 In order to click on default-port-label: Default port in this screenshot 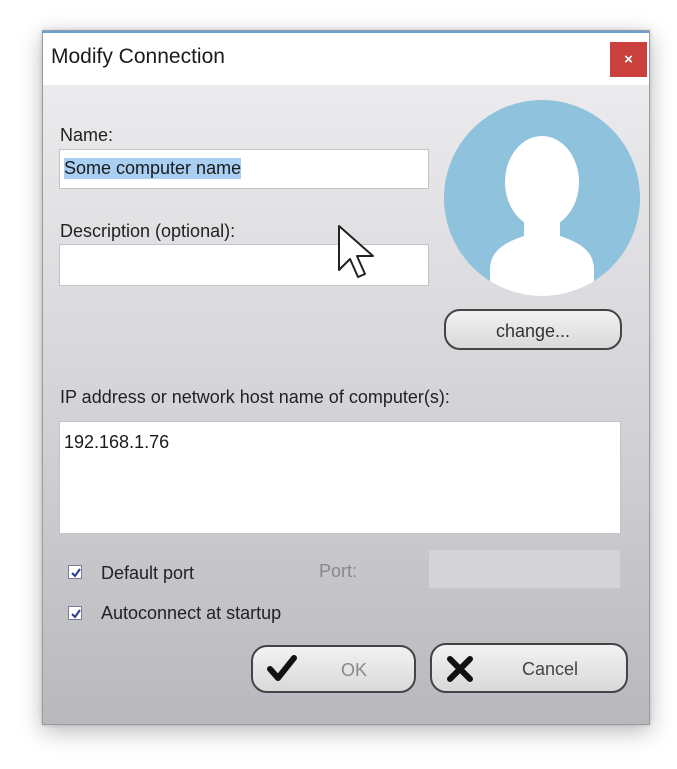, I will do `click(148, 573)`.